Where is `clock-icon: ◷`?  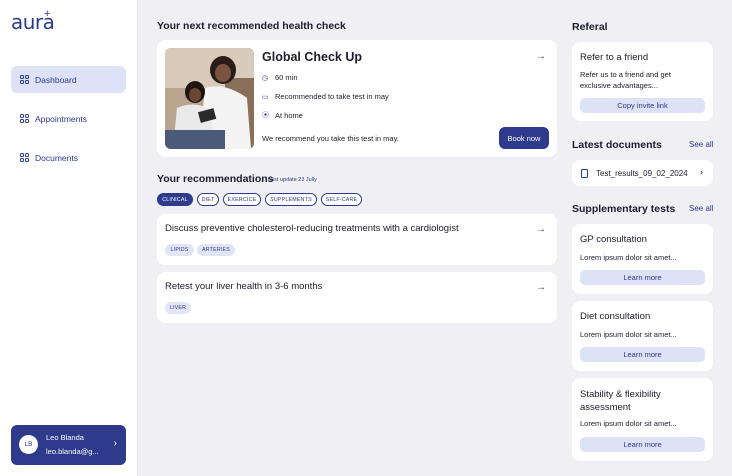
clock-icon: ◷ is located at coordinates (265, 78).